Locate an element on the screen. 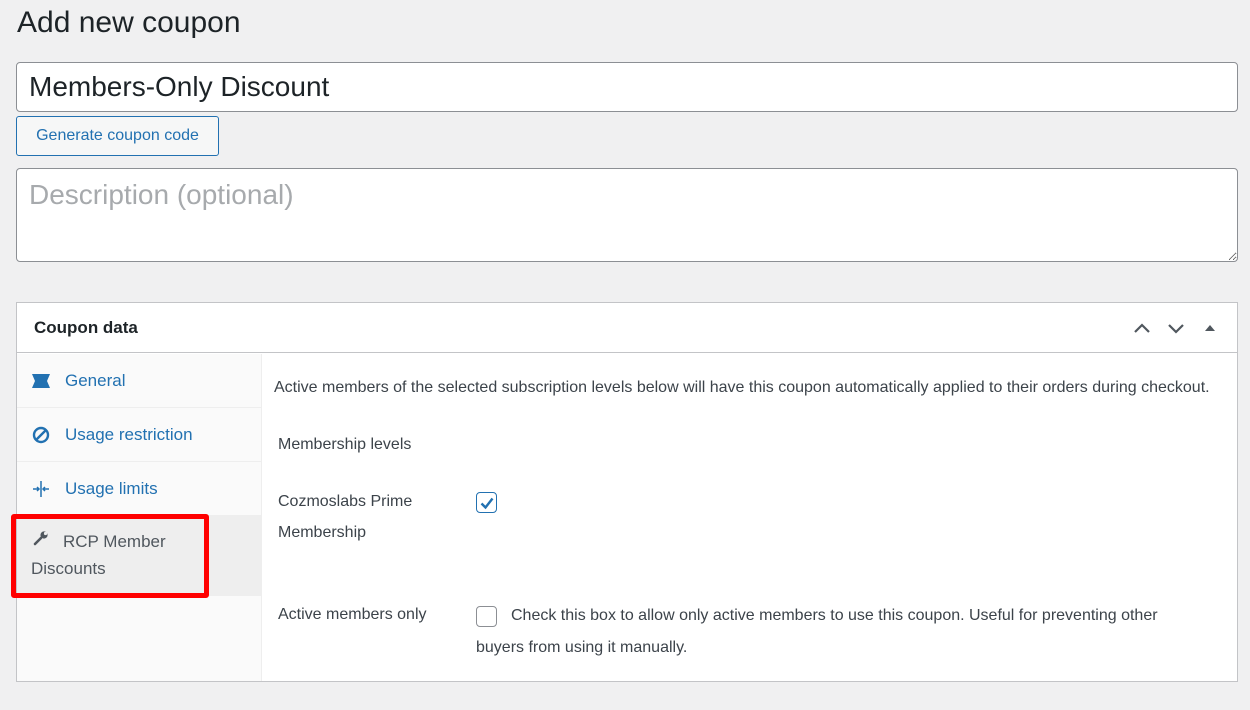 Image resolution: width=1250 pixels, height=710 pixels. tab-rcp-label-line2: Discounts is located at coordinates (68, 568).